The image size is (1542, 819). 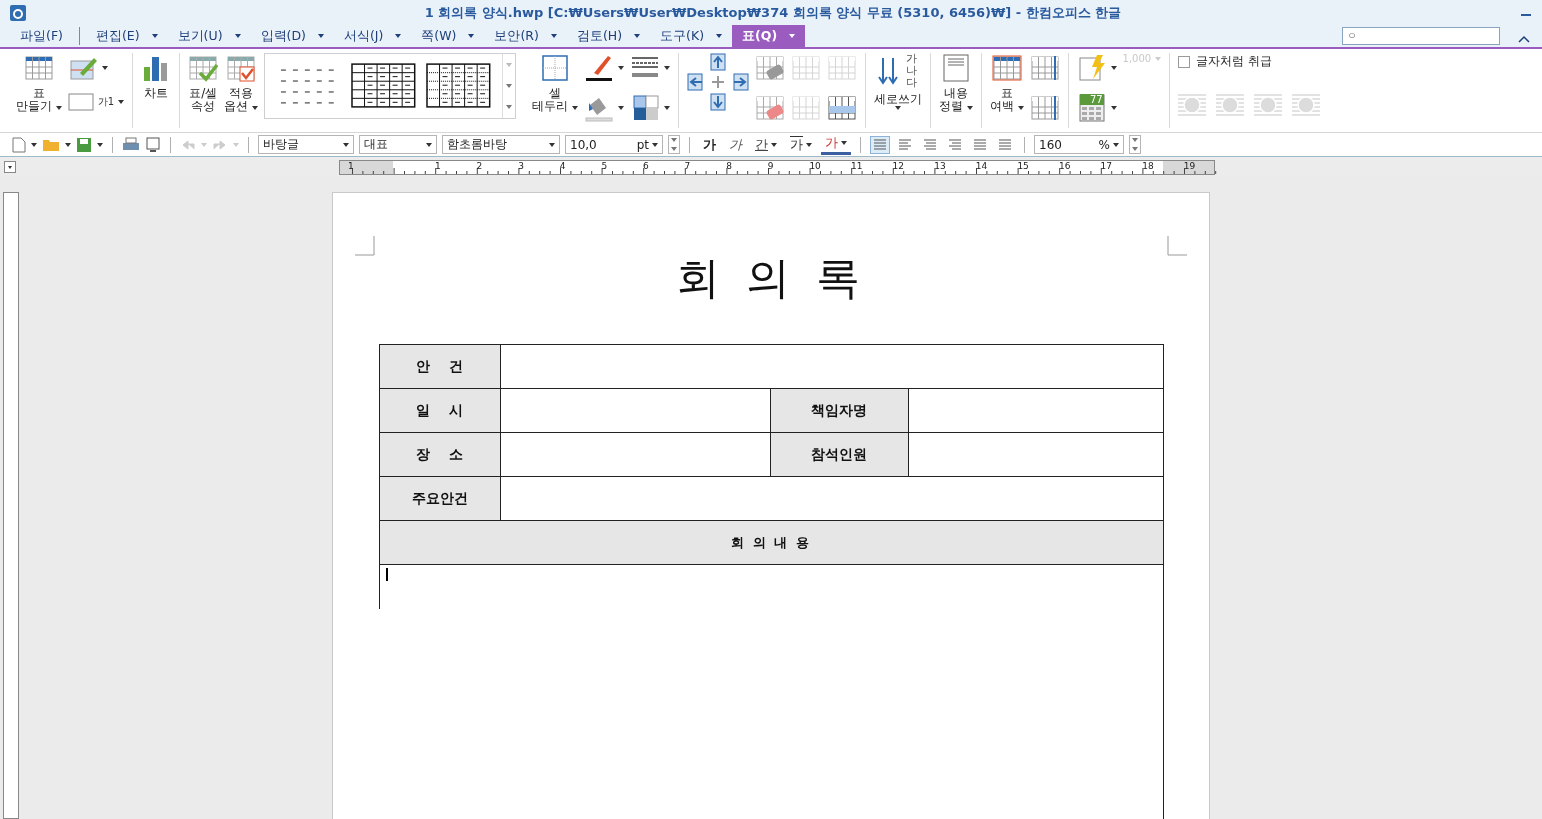 What do you see at coordinates (440, 499) in the screenshot?
I see `label-cell: 주요안건` at bounding box center [440, 499].